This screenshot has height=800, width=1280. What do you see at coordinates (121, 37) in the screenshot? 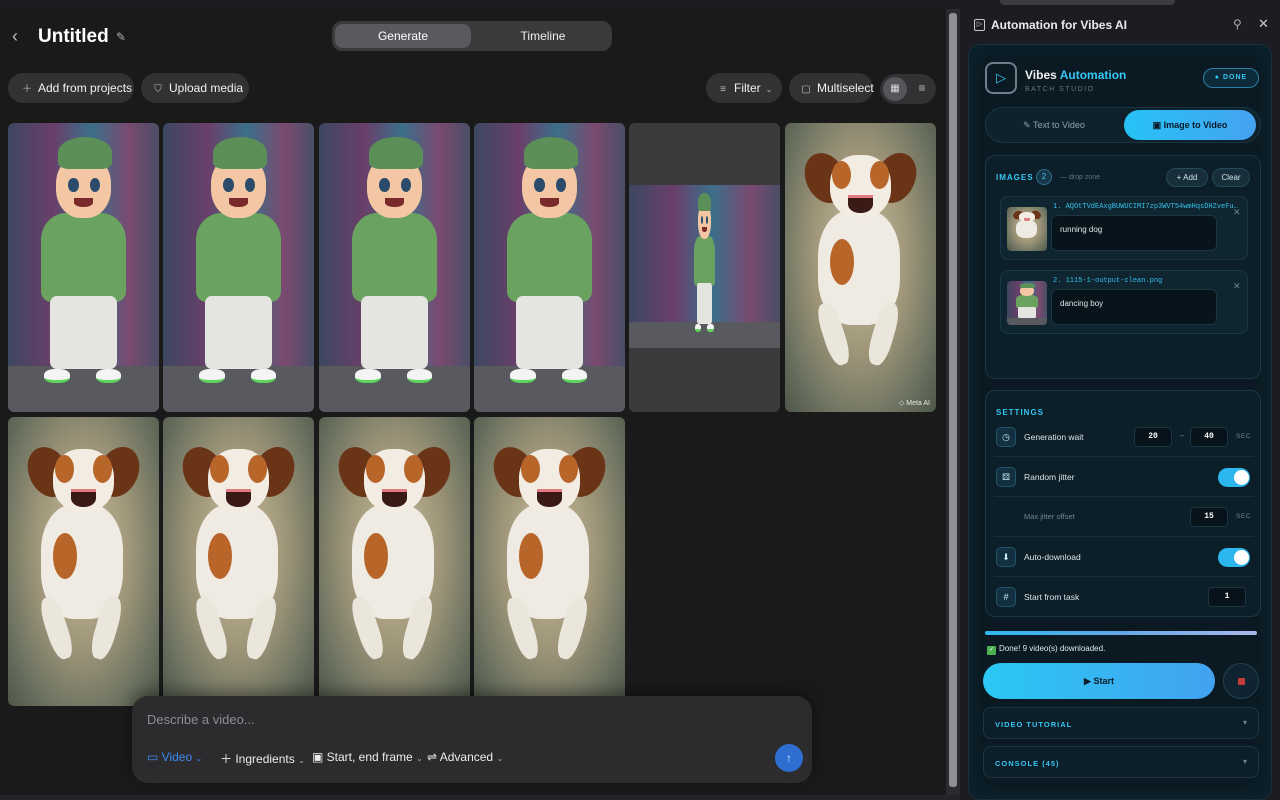
I see `edit-pencil-icon: ✎` at bounding box center [121, 37].